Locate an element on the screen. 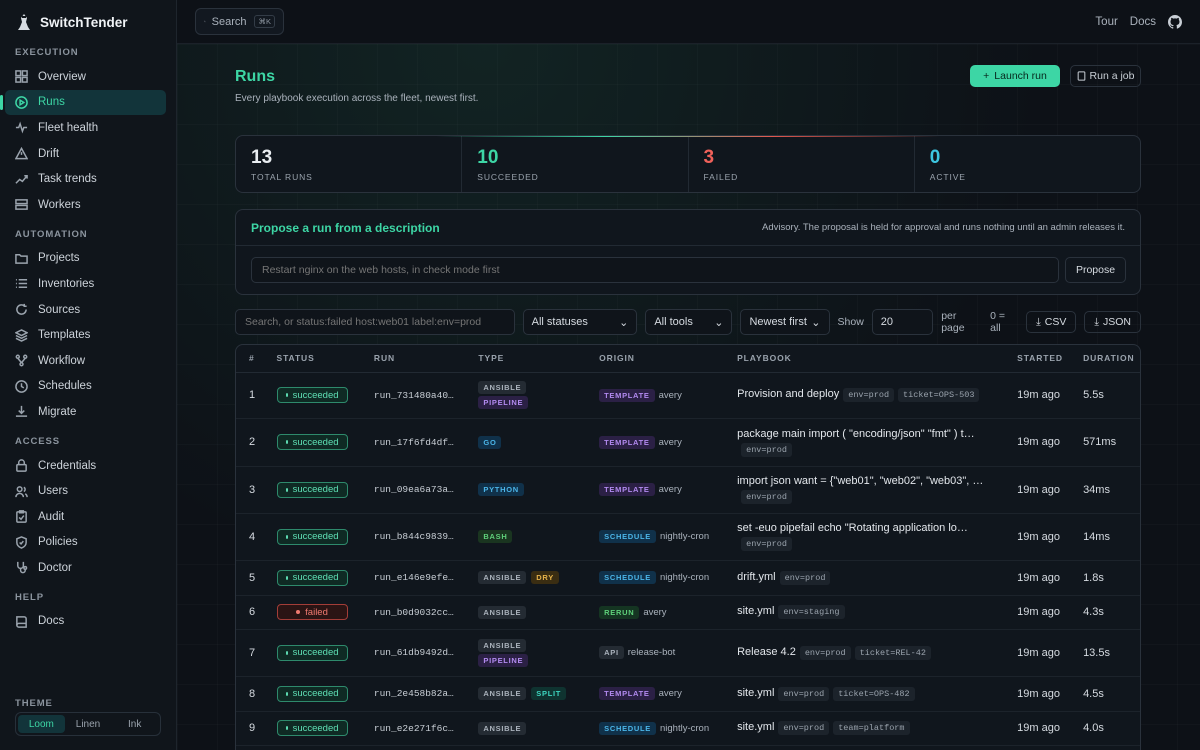  refresh-icon is located at coordinates (21, 309).